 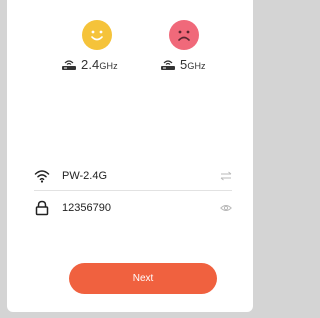 I want to click on field-divider, so click(x=133, y=190).